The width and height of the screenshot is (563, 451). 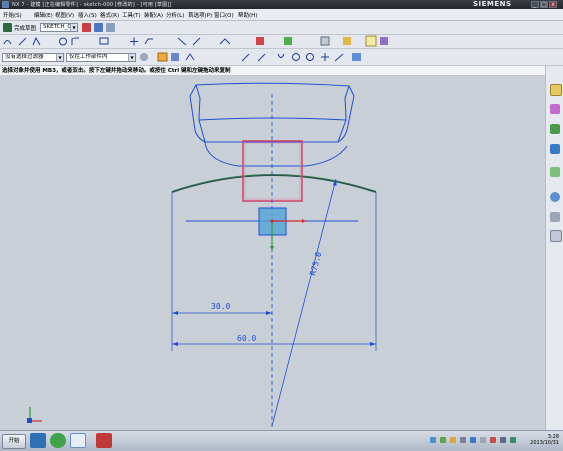 I want to click on offset-curve-icon, so click(x=148, y=41).